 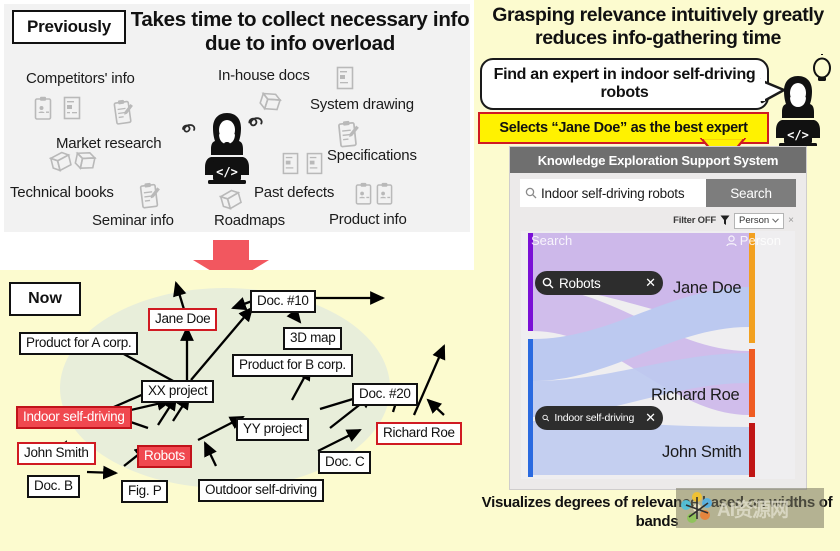 What do you see at coordinates (164, 456) in the screenshot?
I see `graph-node-robots: Robots` at bounding box center [164, 456].